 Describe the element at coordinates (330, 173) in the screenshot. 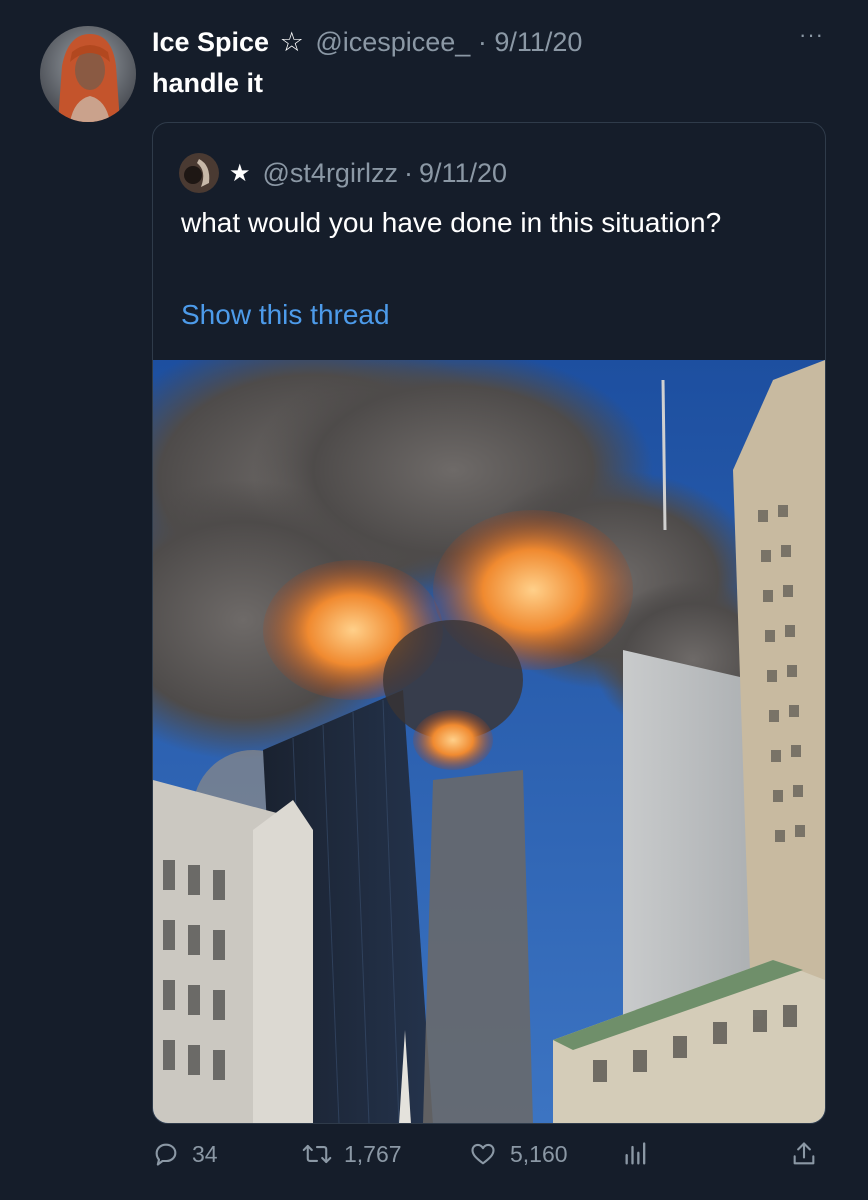

I see `quoted-handle: @st4rgirlzz` at that location.